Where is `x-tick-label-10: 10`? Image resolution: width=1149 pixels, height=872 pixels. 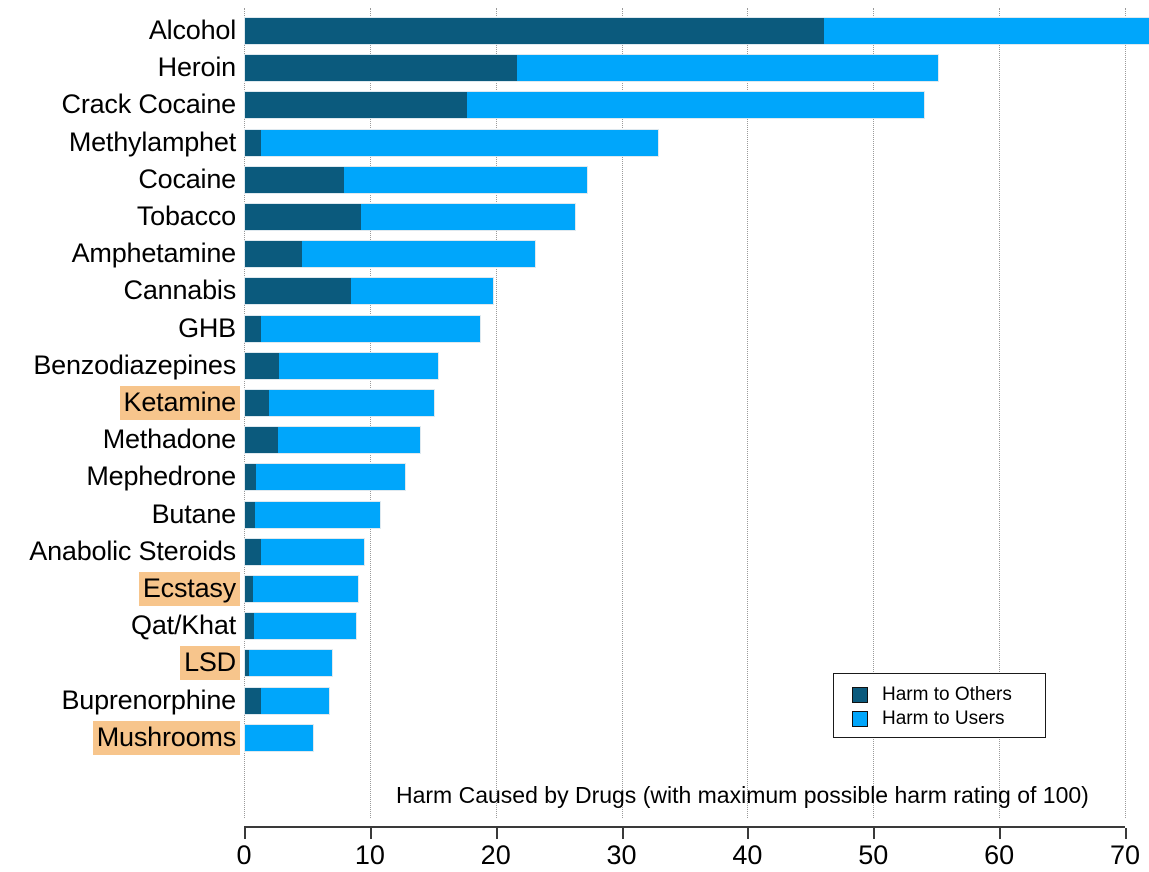 x-tick-label-10: 10 is located at coordinates (369, 855).